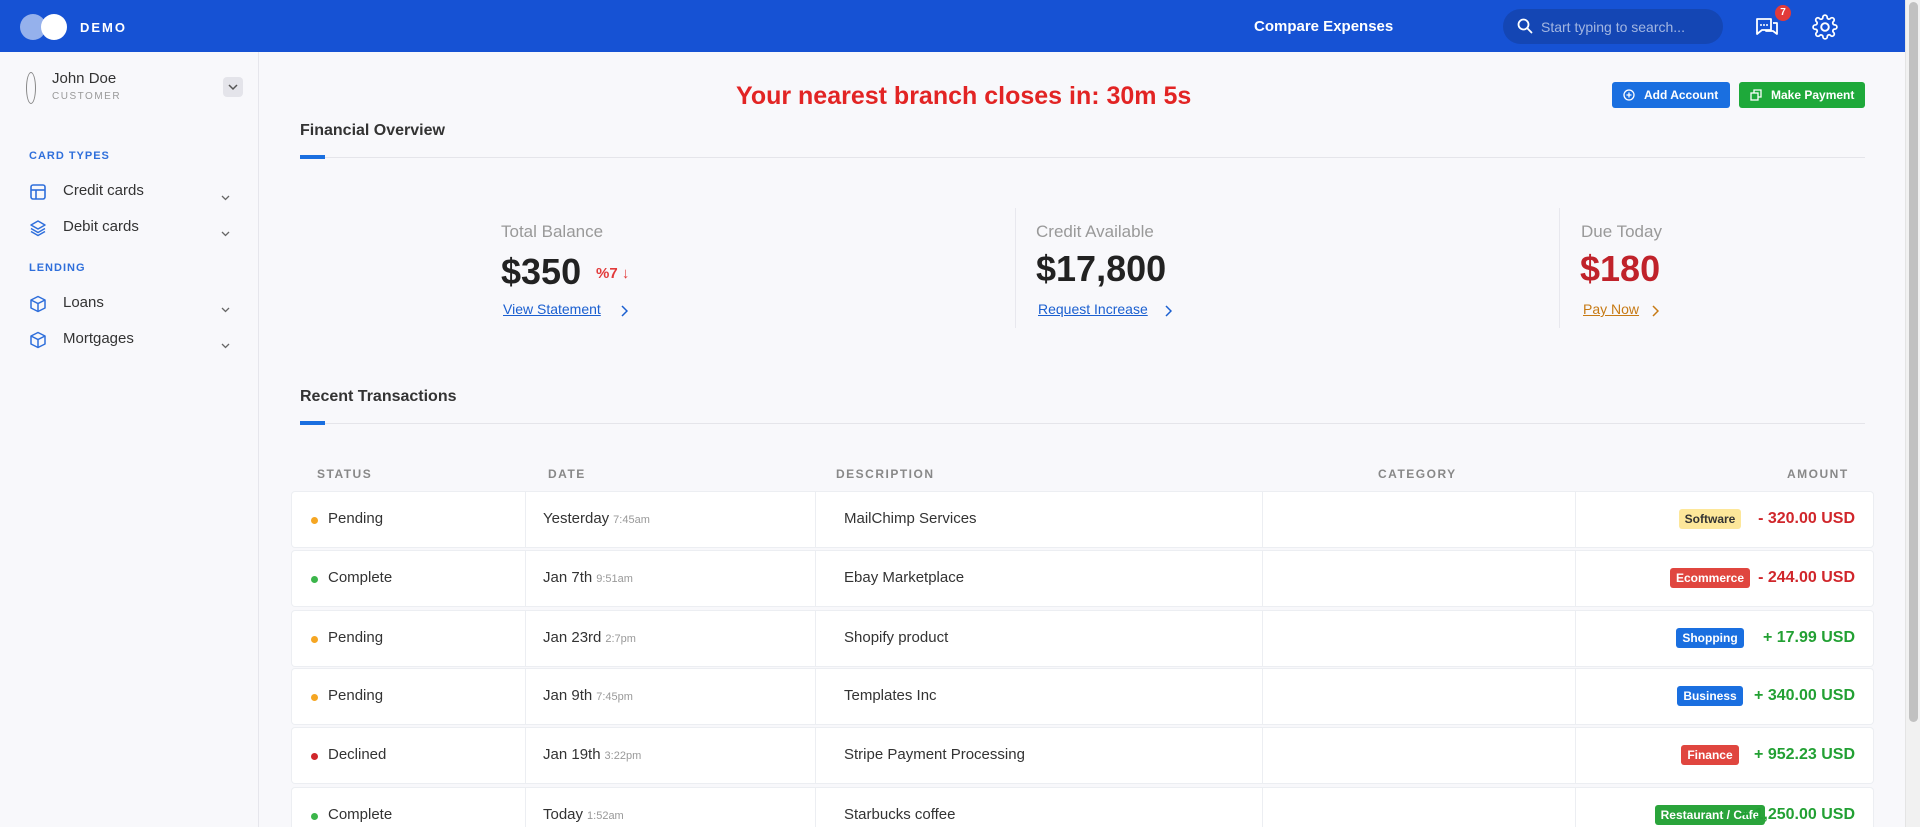  What do you see at coordinates (1783, 13) in the screenshot?
I see `notification-badge: 7` at bounding box center [1783, 13].